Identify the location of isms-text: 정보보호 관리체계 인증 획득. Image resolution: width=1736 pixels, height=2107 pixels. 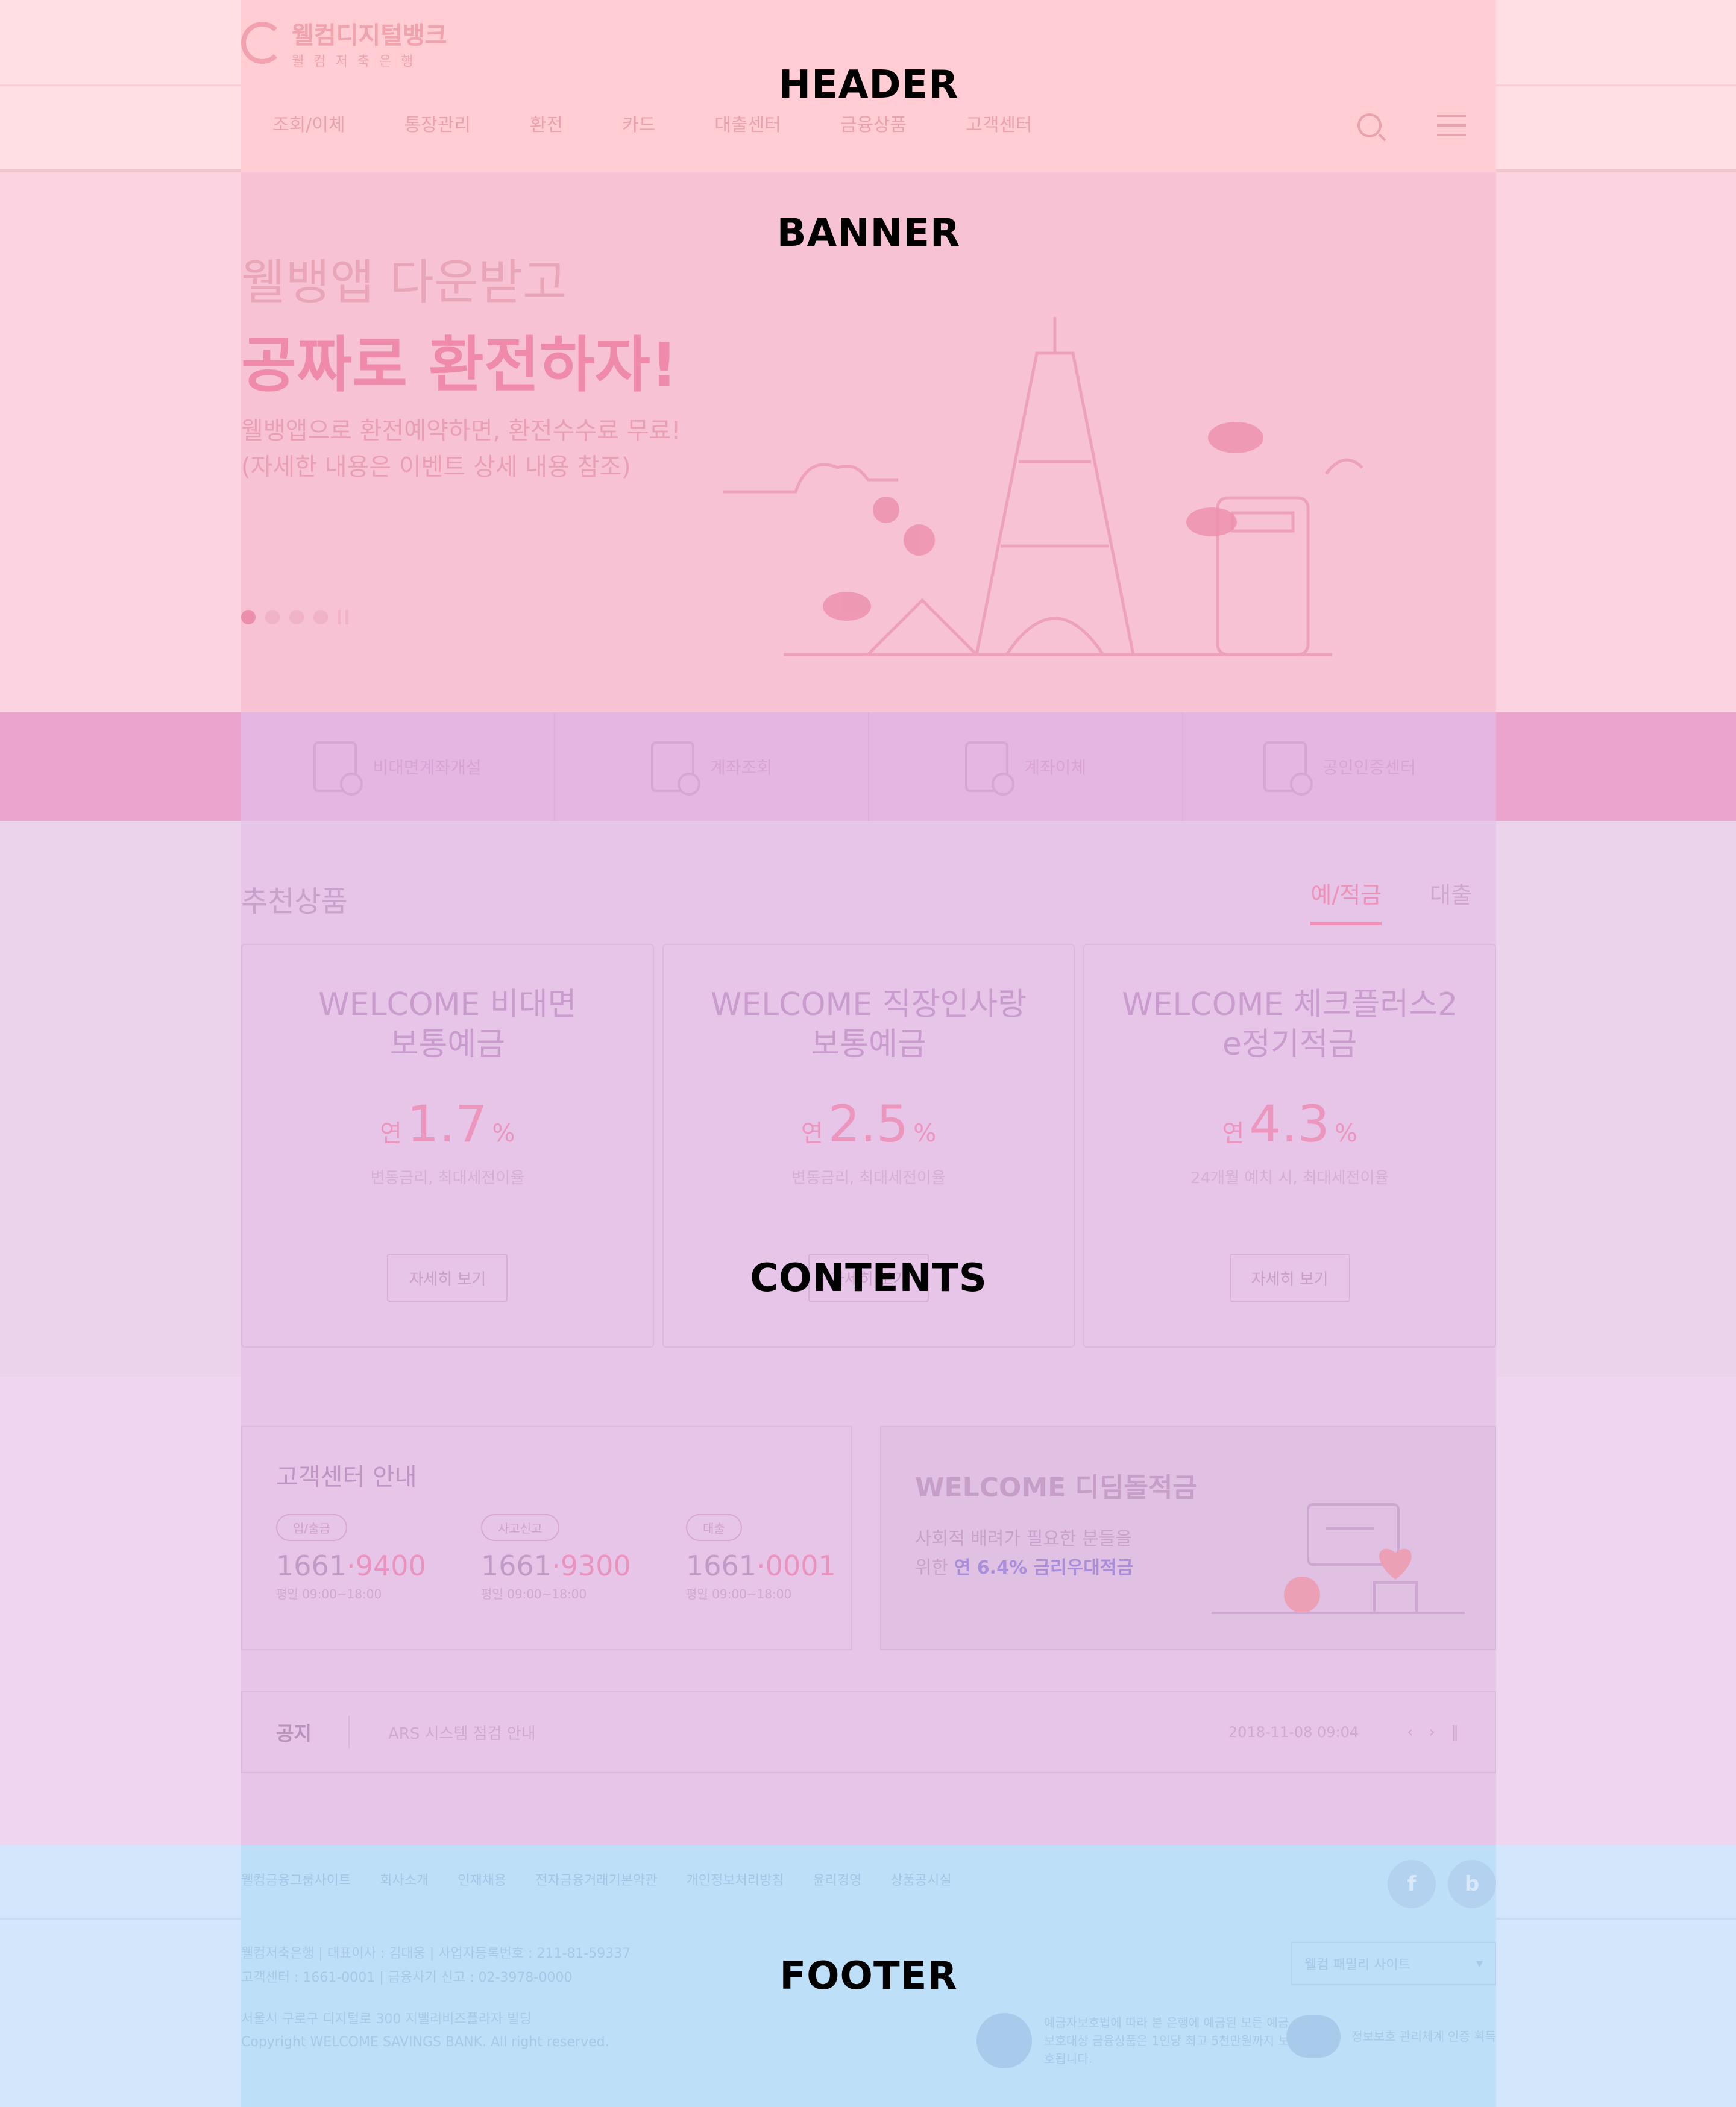
(1423, 2036).